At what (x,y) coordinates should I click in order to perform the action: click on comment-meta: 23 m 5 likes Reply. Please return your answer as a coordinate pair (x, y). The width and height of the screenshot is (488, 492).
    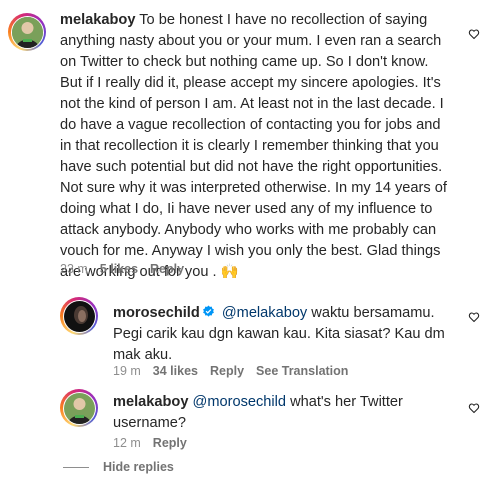
    Looking at the image, I should click on (122, 269).